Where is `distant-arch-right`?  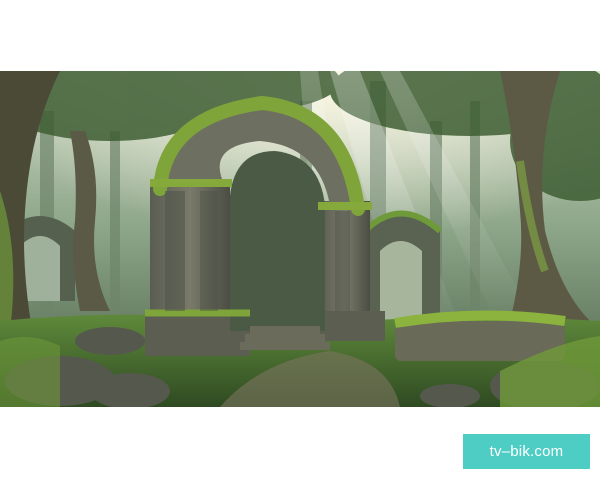 distant-arch-right is located at coordinates (402, 265).